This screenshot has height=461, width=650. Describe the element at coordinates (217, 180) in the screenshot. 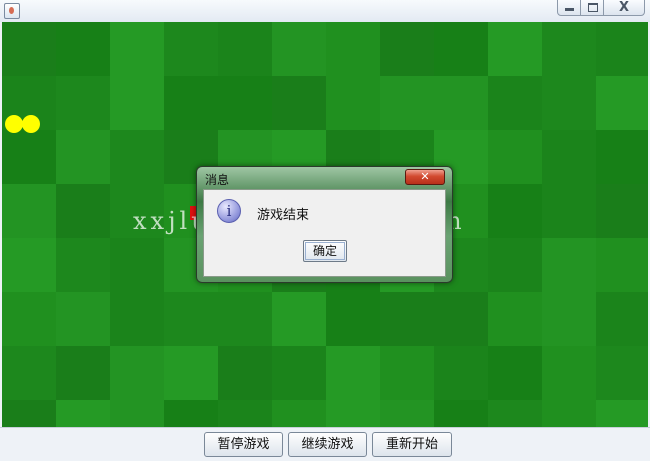

I see `dialog-title: 消息` at that location.